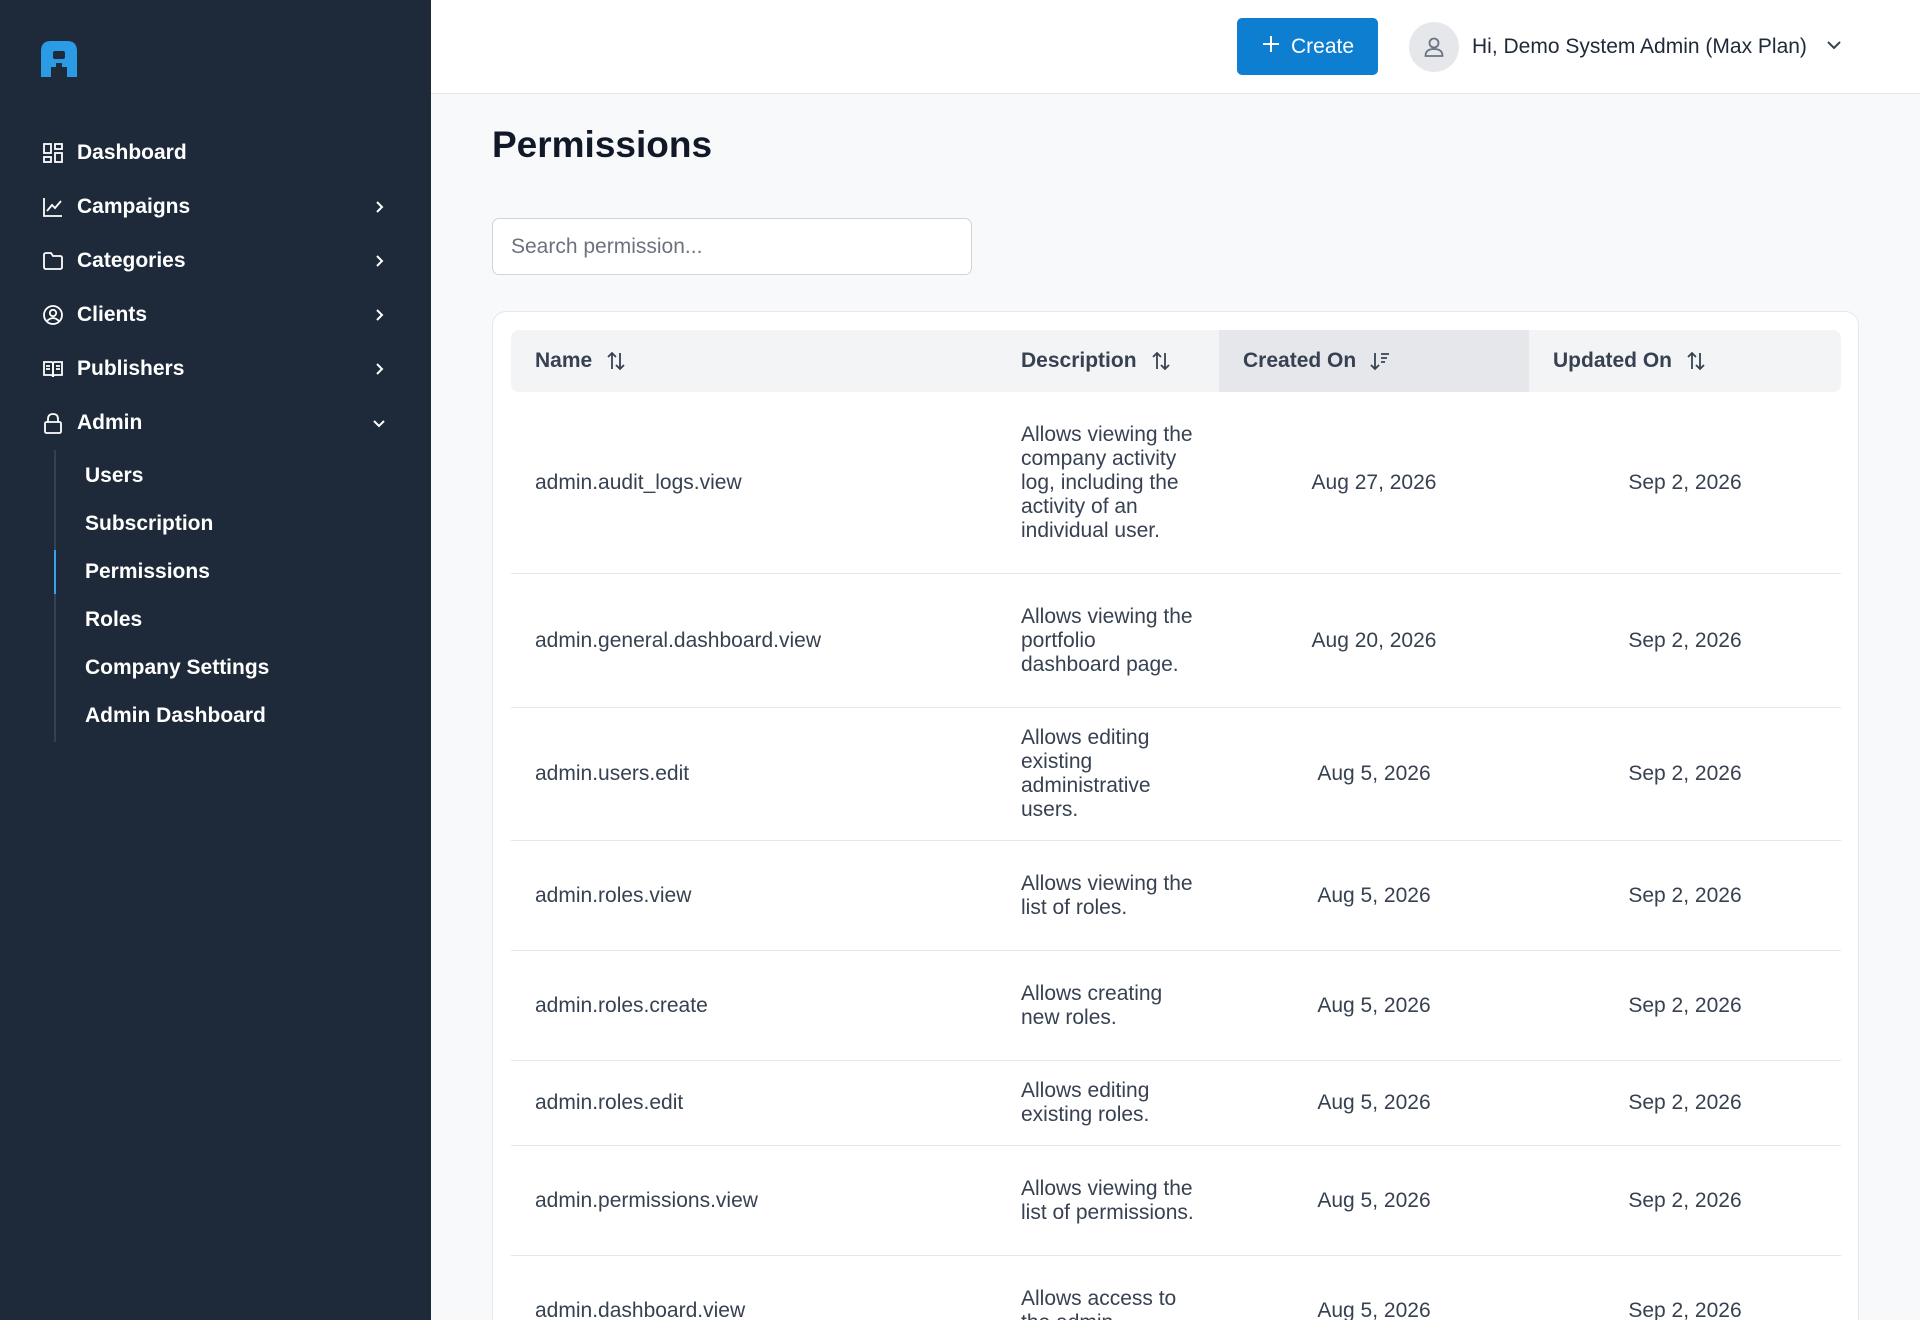 This screenshot has width=1920, height=1320. I want to click on sidebar-item-label: Categories, so click(131, 260).